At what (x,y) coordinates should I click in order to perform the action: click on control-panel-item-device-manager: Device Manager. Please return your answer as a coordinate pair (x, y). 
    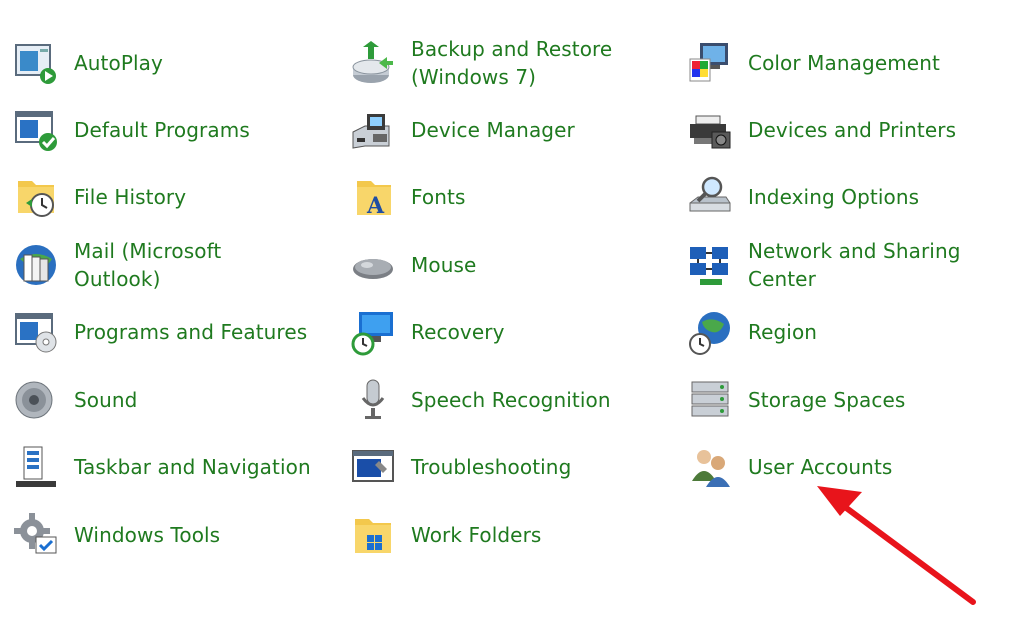
    Looking at the image, I should click on (499, 130).